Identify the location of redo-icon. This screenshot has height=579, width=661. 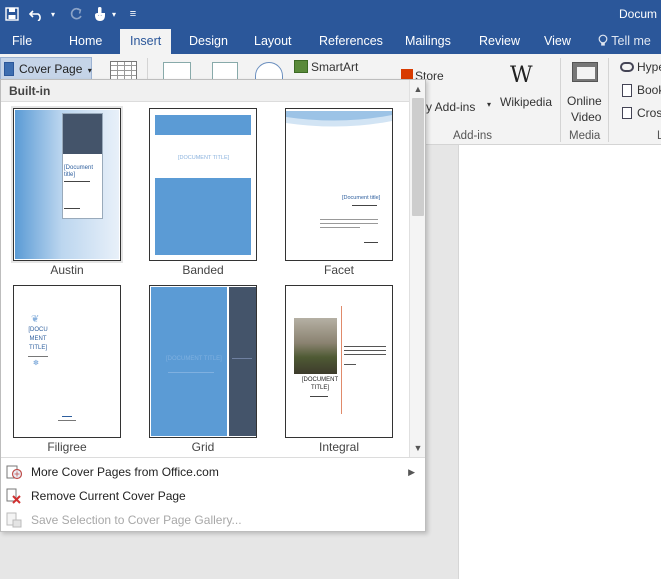
(76, 14).